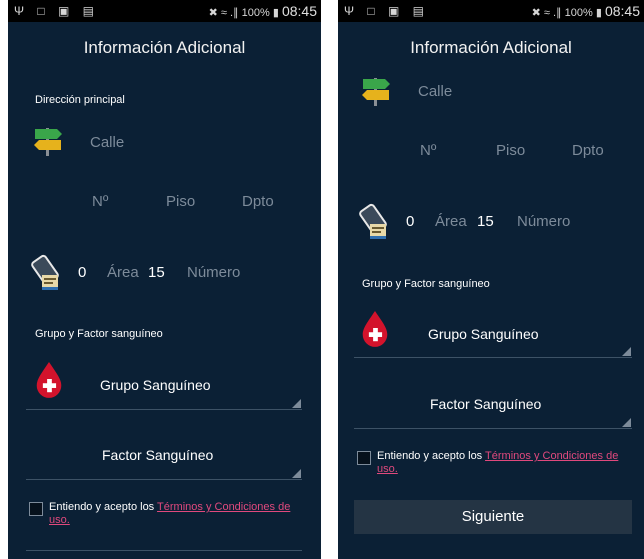 This screenshot has width=644, height=559. What do you see at coordinates (164, 550) in the screenshot?
I see `next-button-edge` at bounding box center [164, 550].